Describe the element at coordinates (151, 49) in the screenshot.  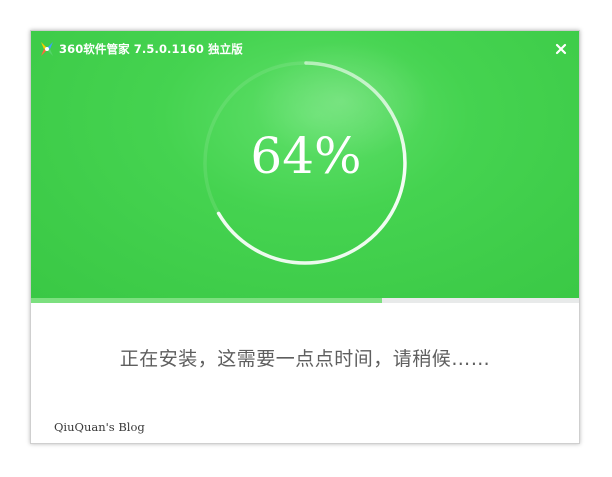
I see `window-title: 360软件管家 7.5.0.1160 独立版` at that location.